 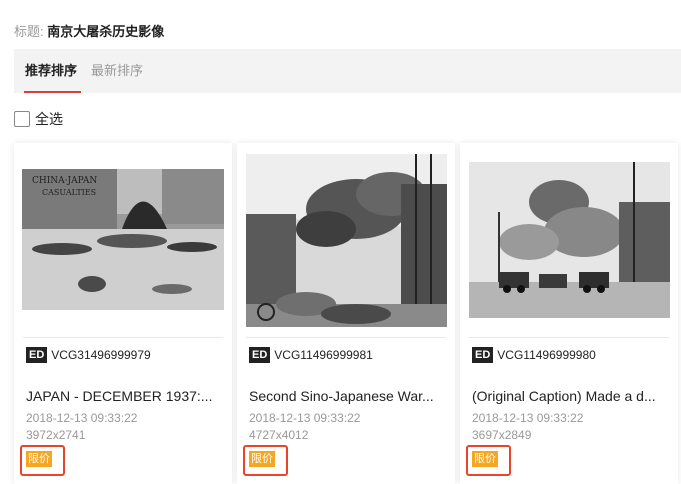 What do you see at coordinates (29, 31) in the screenshot?
I see `title-prefix: 标题:` at bounding box center [29, 31].